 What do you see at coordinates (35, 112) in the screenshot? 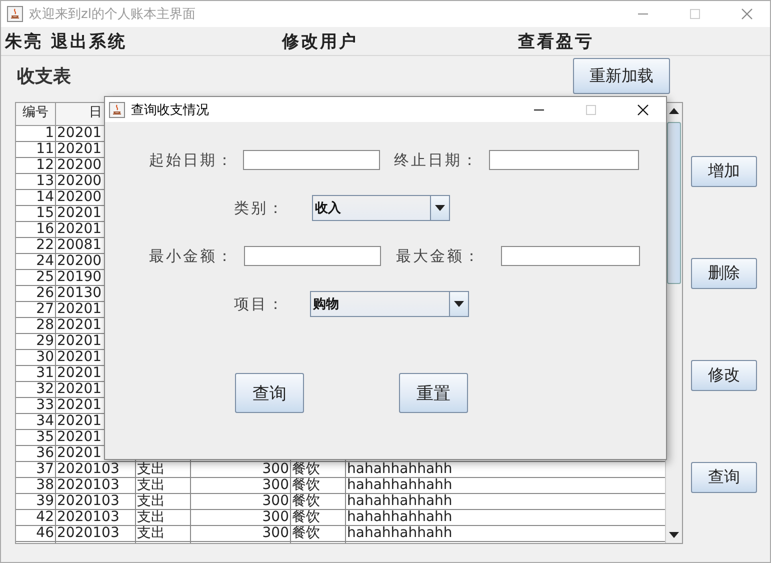
I see `column-header: 编号` at bounding box center [35, 112].